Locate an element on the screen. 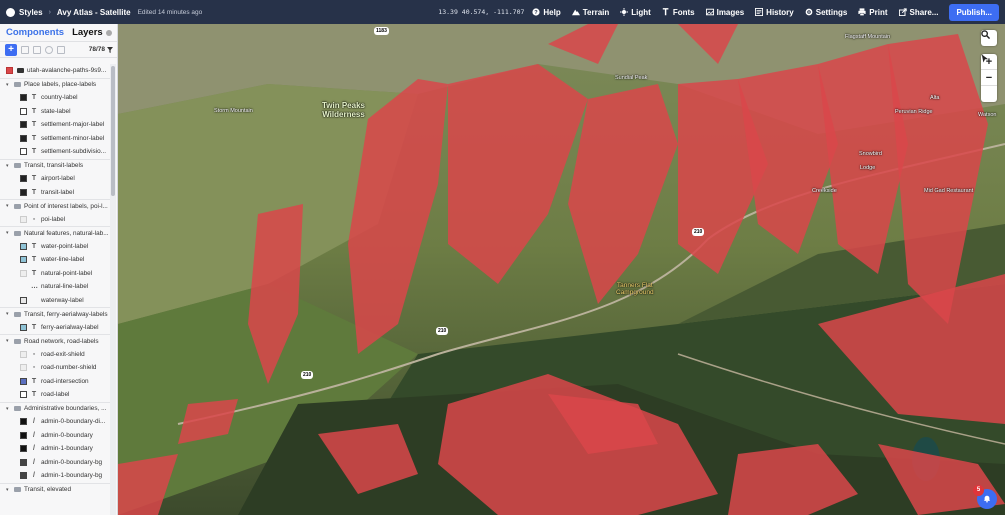  layer-item: Tsettlement-major-label is located at coordinates (55, 125).